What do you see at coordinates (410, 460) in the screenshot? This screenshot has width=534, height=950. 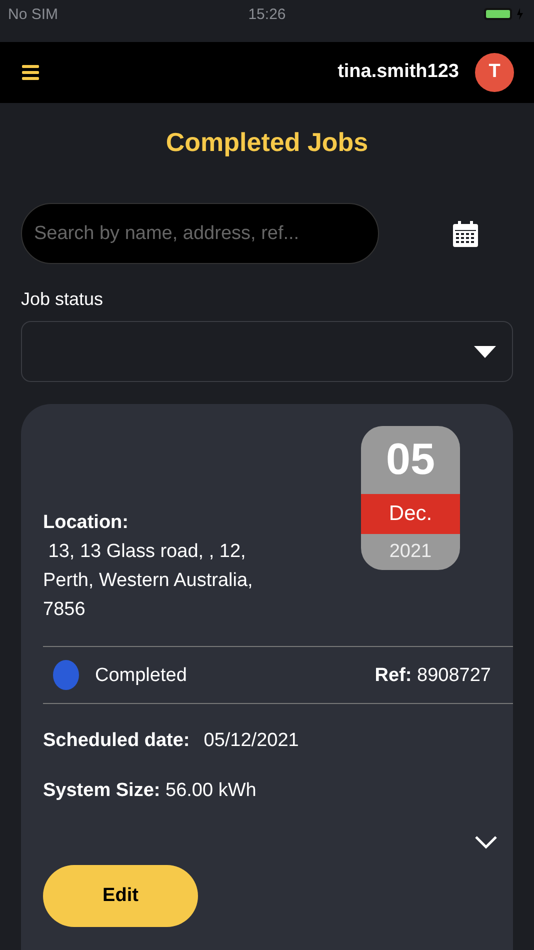 I see `date-day: 05` at bounding box center [410, 460].